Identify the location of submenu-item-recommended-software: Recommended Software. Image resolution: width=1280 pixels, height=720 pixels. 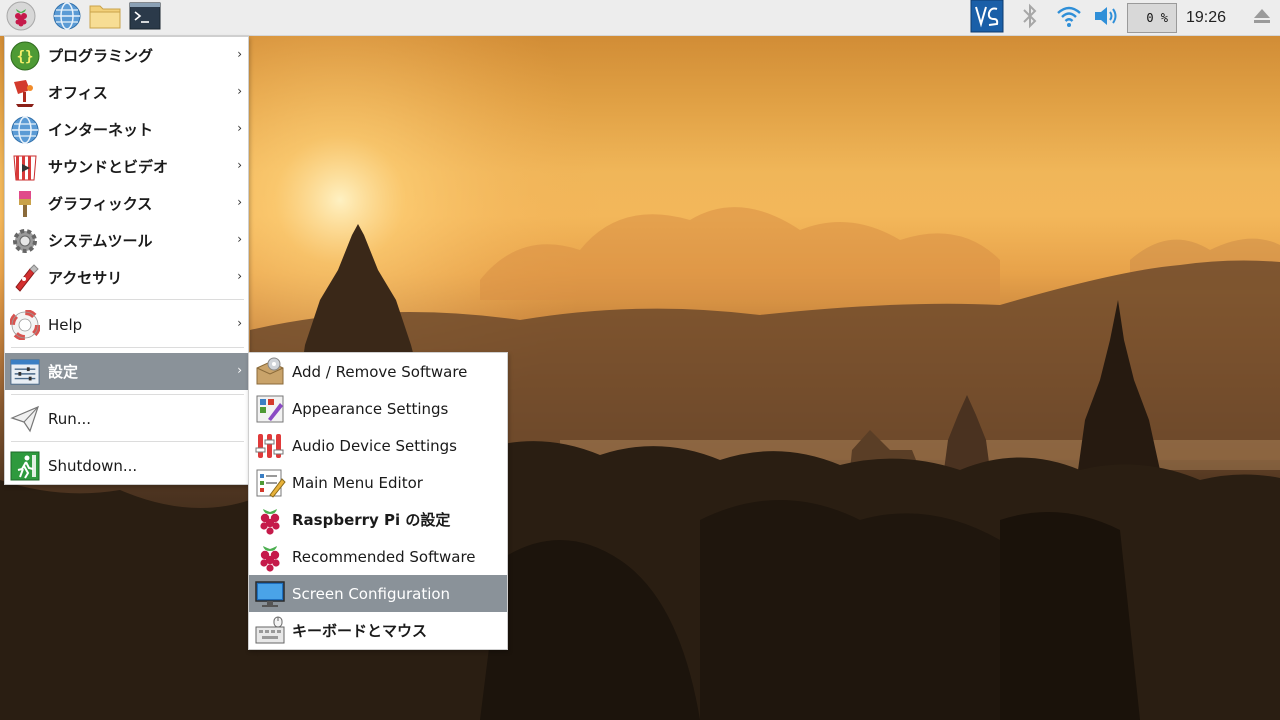
(378, 556).